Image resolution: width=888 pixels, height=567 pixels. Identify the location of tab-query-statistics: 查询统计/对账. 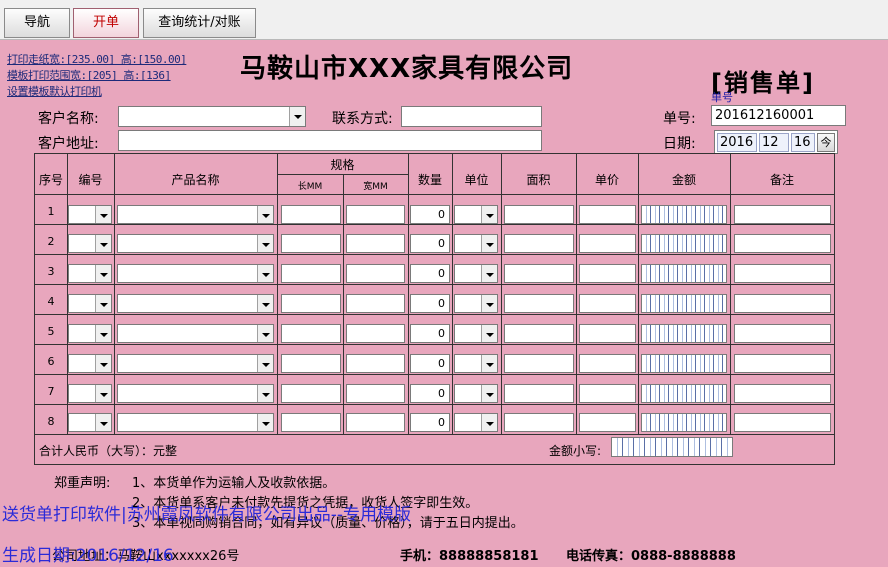
(199, 23).